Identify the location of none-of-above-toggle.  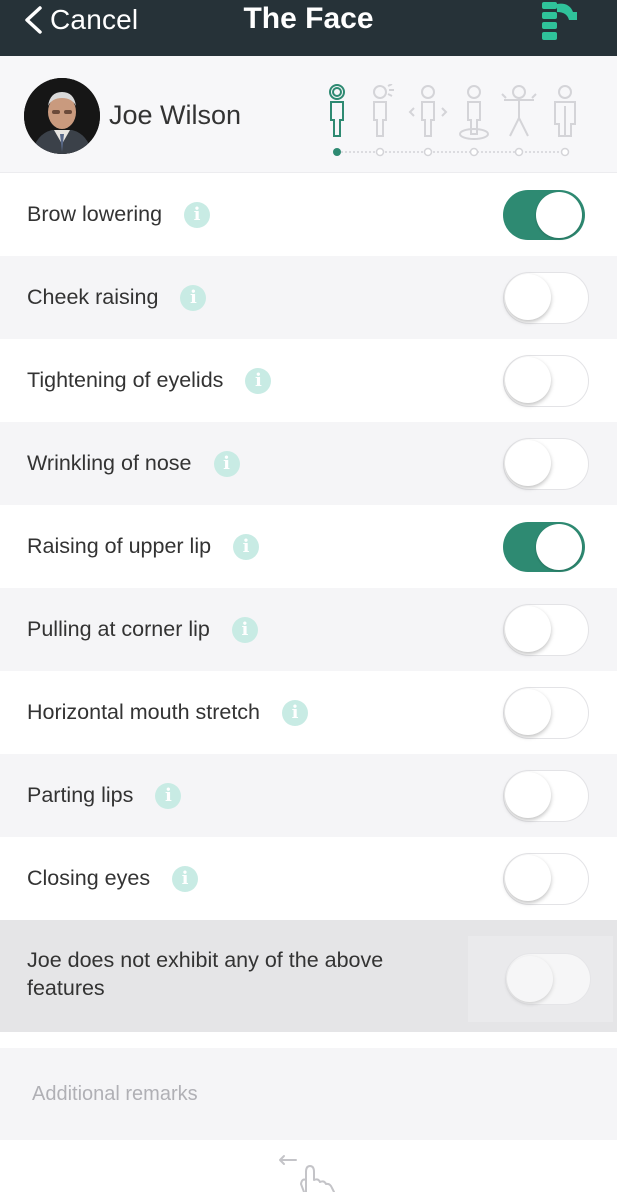
(548, 979).